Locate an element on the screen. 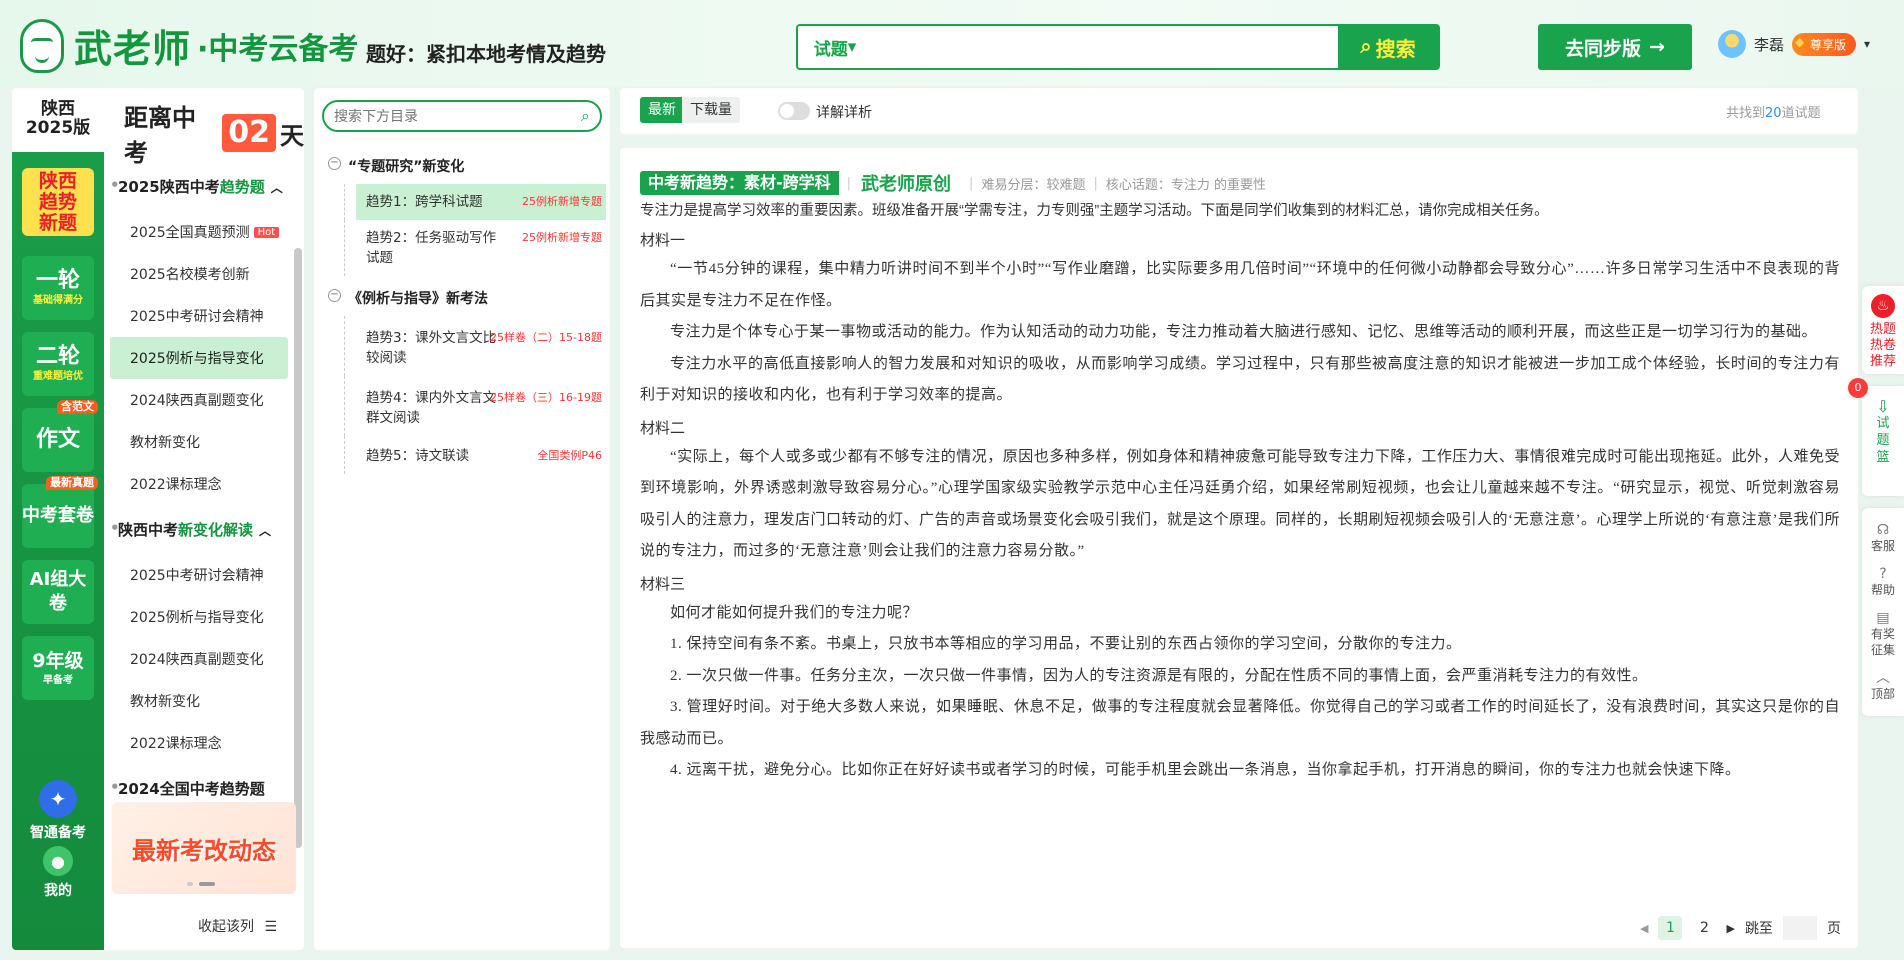  nav-ai-paper: AI组大卷 is located at coordinates (58, 592).